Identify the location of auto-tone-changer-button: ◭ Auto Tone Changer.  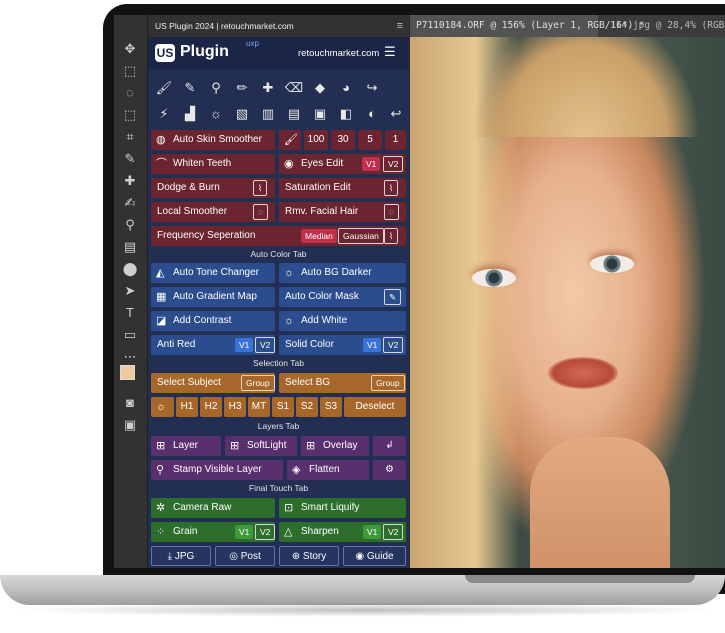
(213, 273).